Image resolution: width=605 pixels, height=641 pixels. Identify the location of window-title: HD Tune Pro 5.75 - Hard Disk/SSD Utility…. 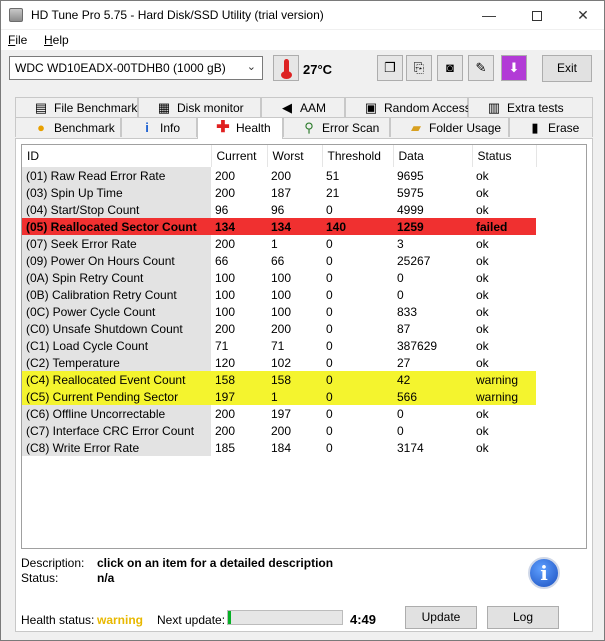
(177, 15).